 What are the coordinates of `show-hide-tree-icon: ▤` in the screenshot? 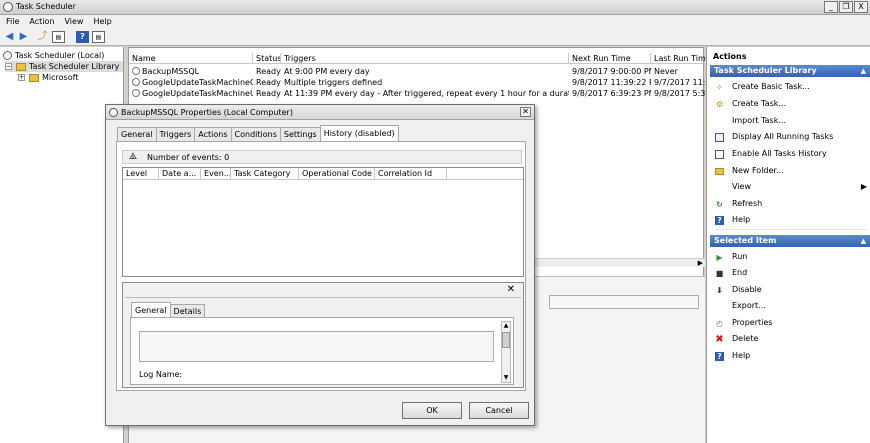 It's located at (58, 37).